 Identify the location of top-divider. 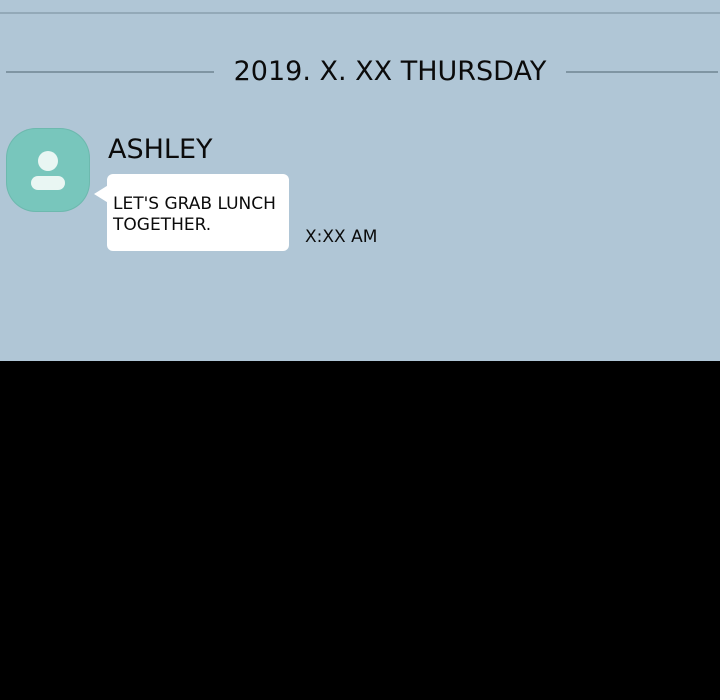
(360, 13).